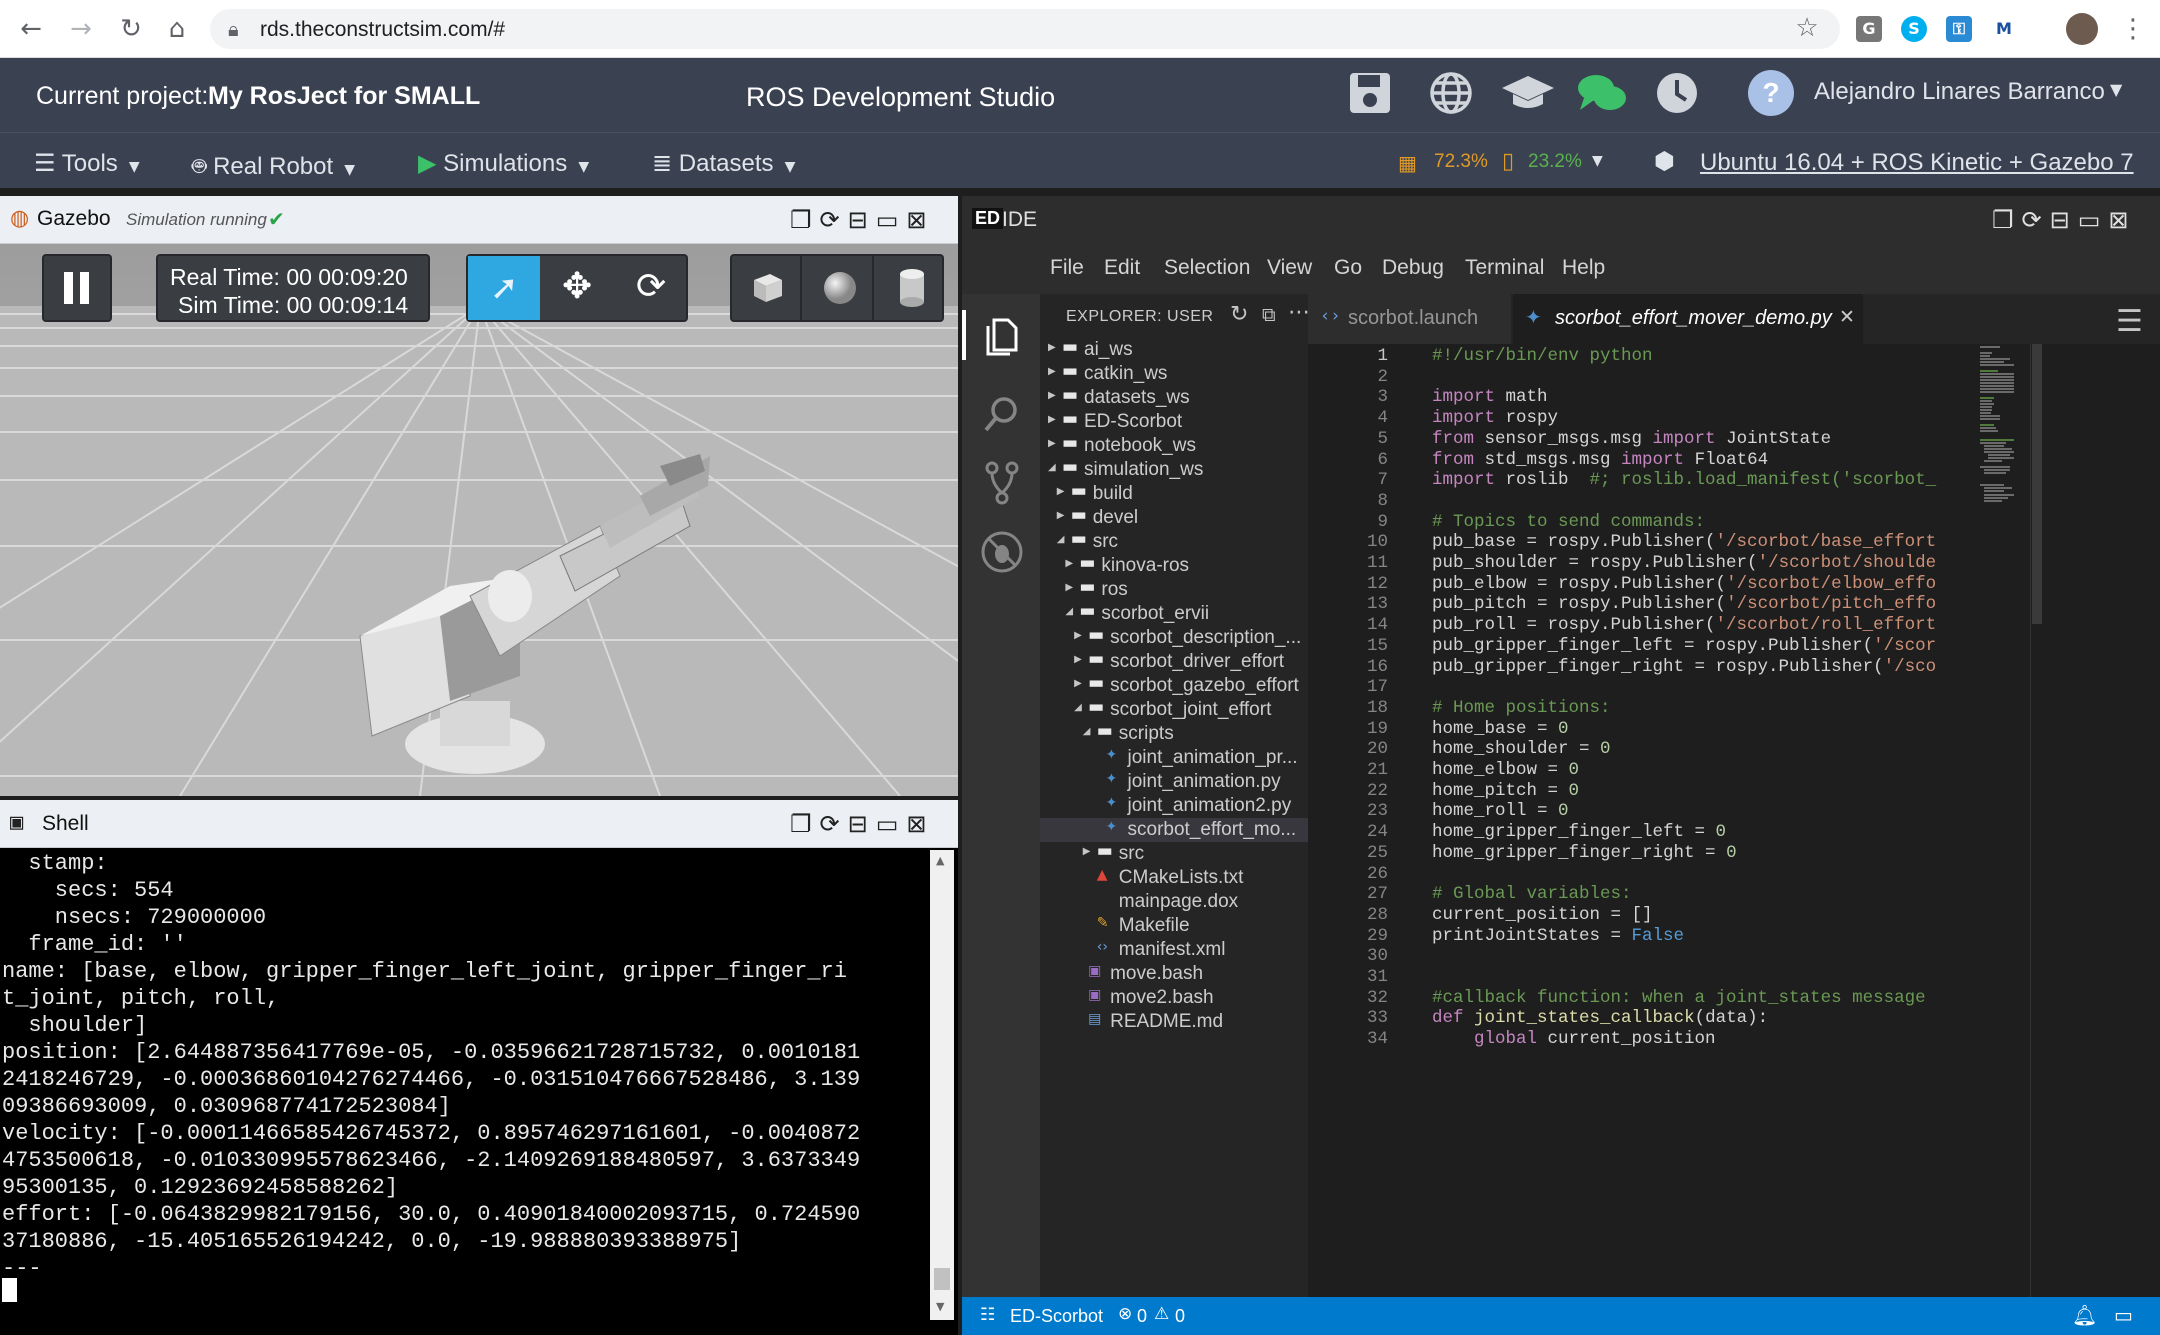  I want to click on tab-scorbot-launch: ‹› scorbot.launch, so click(1410, 319).